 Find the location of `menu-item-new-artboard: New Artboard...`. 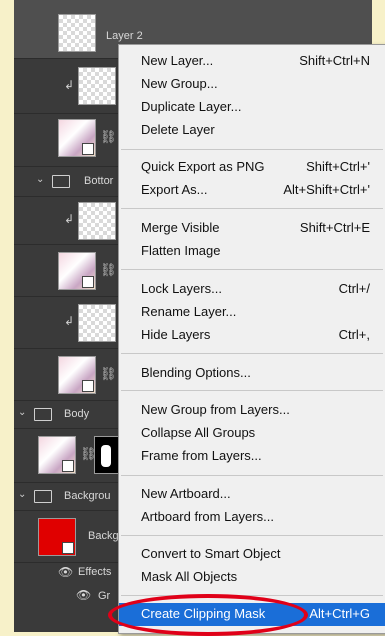

menu-item-new-artboard: New Artboard... is located at coordinates (252, 494).